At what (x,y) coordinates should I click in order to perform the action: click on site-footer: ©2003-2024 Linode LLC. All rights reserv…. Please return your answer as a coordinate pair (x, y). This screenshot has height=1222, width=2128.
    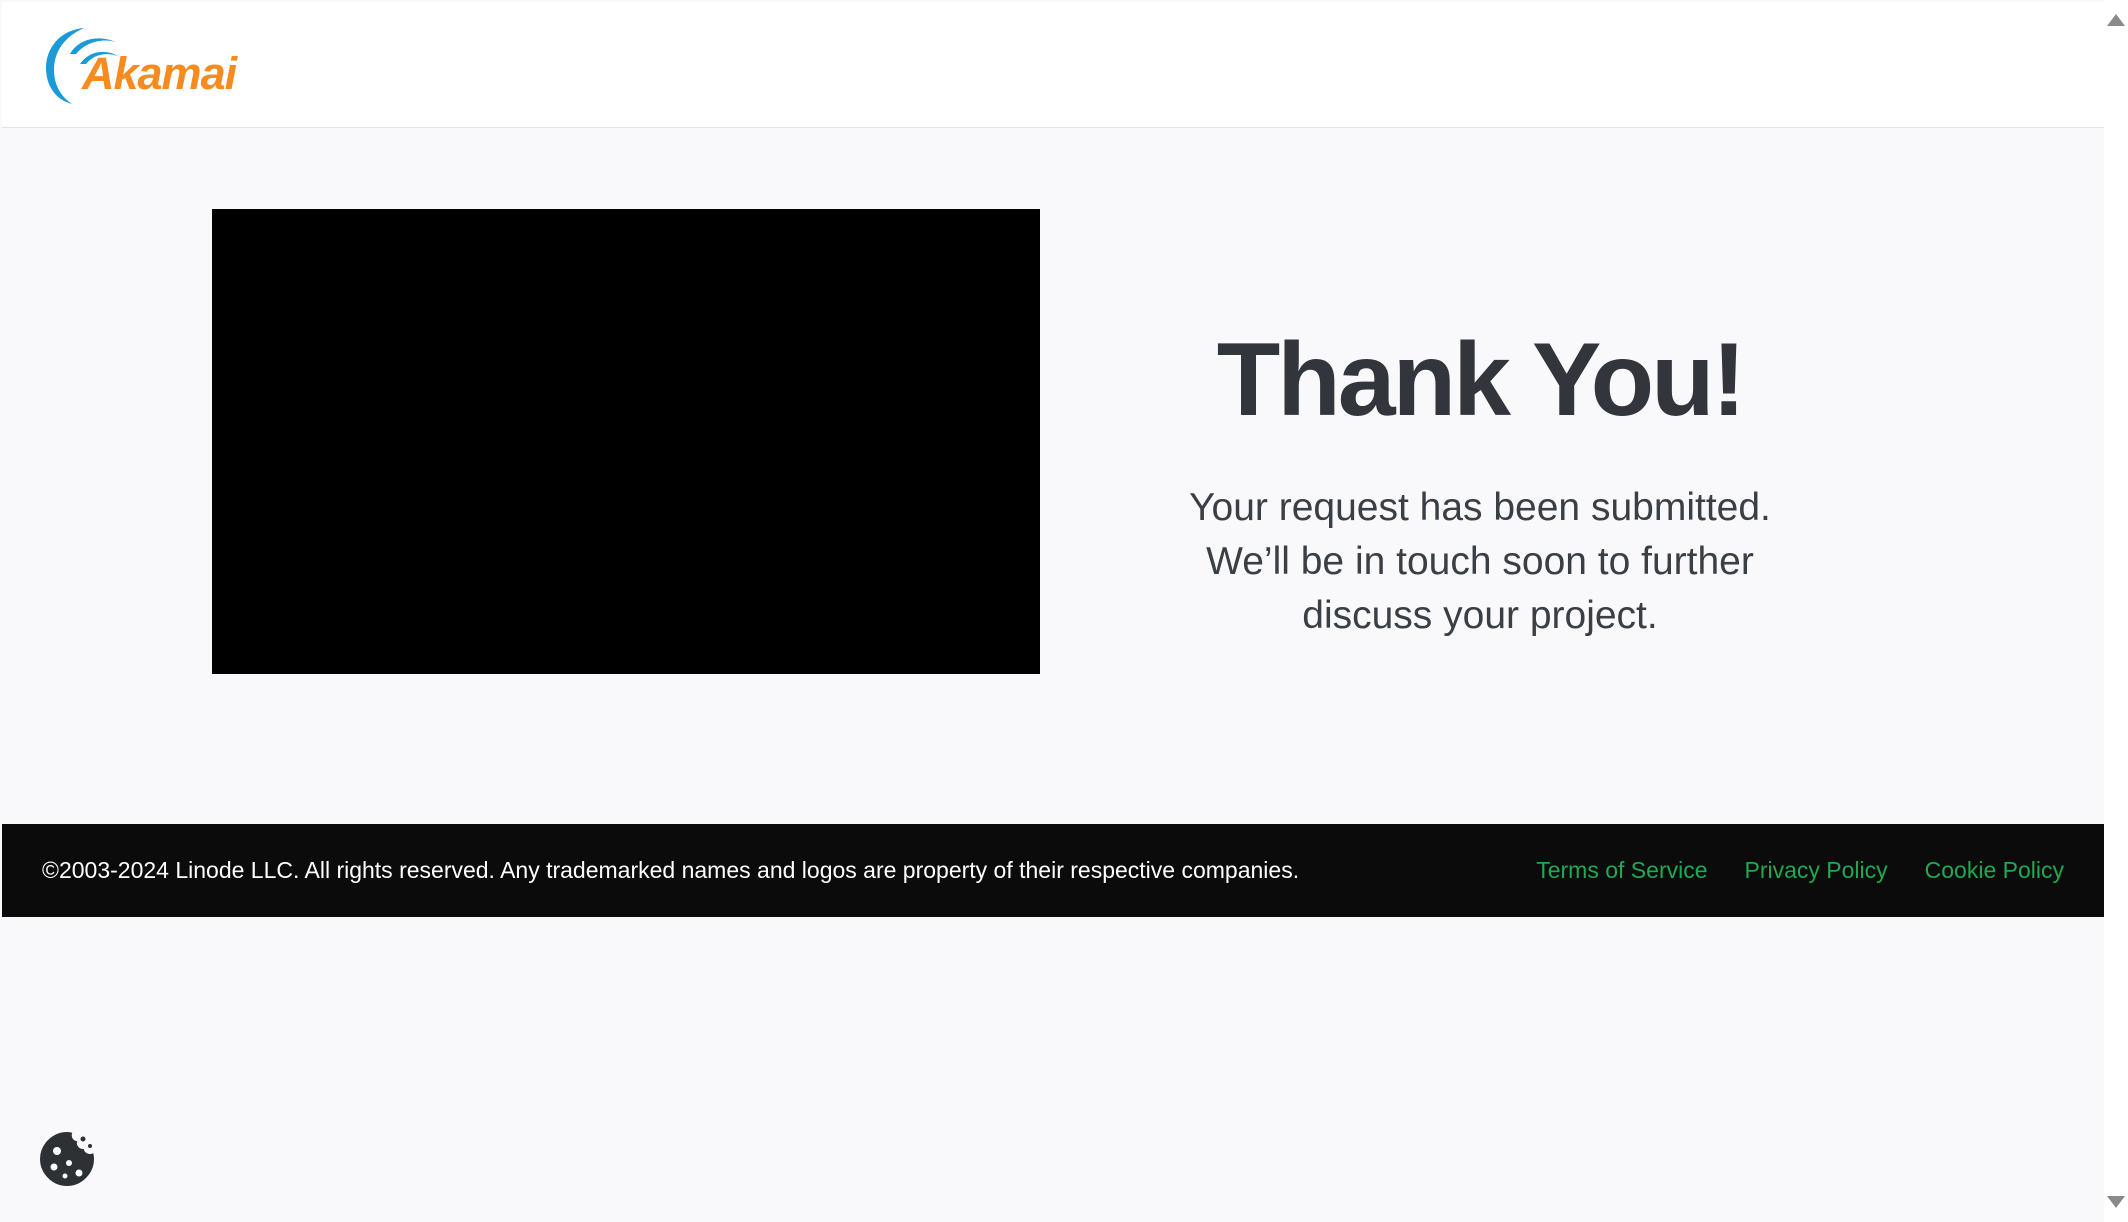
    Looking at the image, I should click on (1053, 870).